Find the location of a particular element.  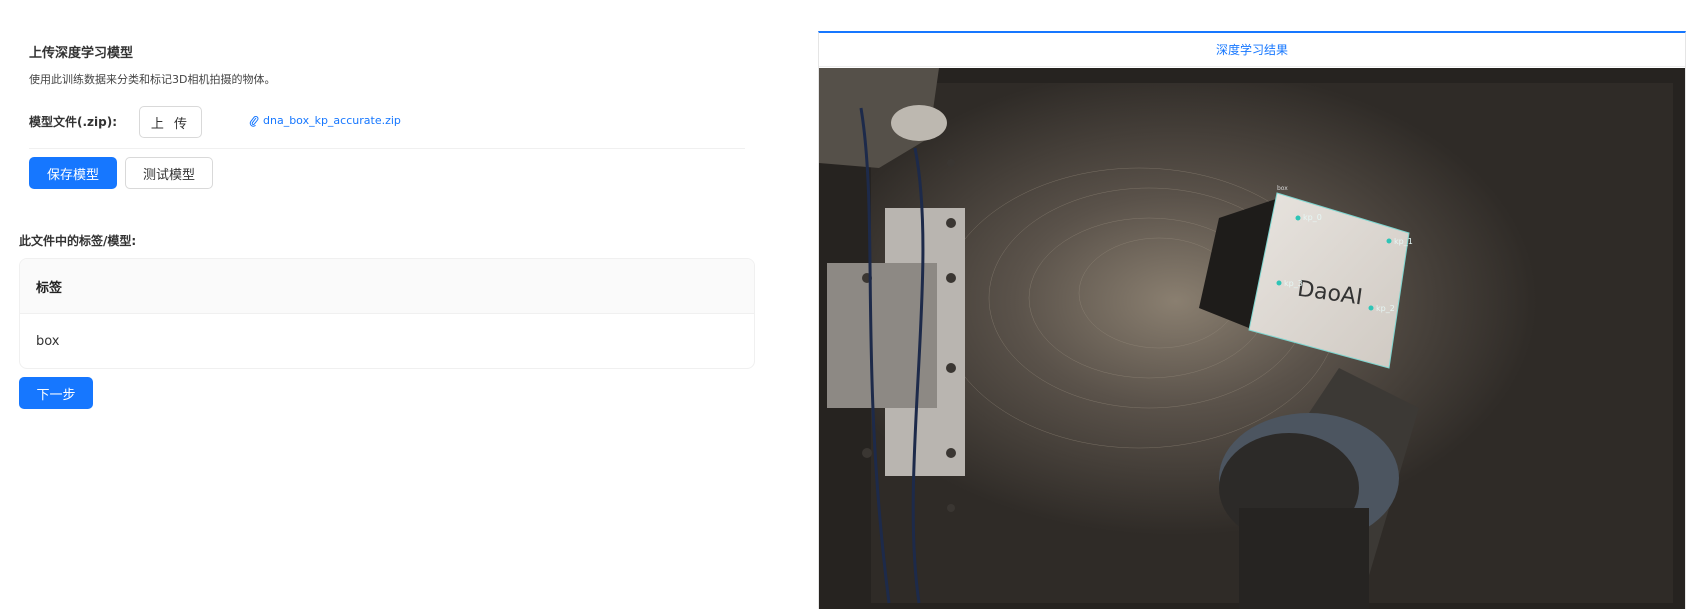

table-header: 标签 is located at coordinates (387, 286).